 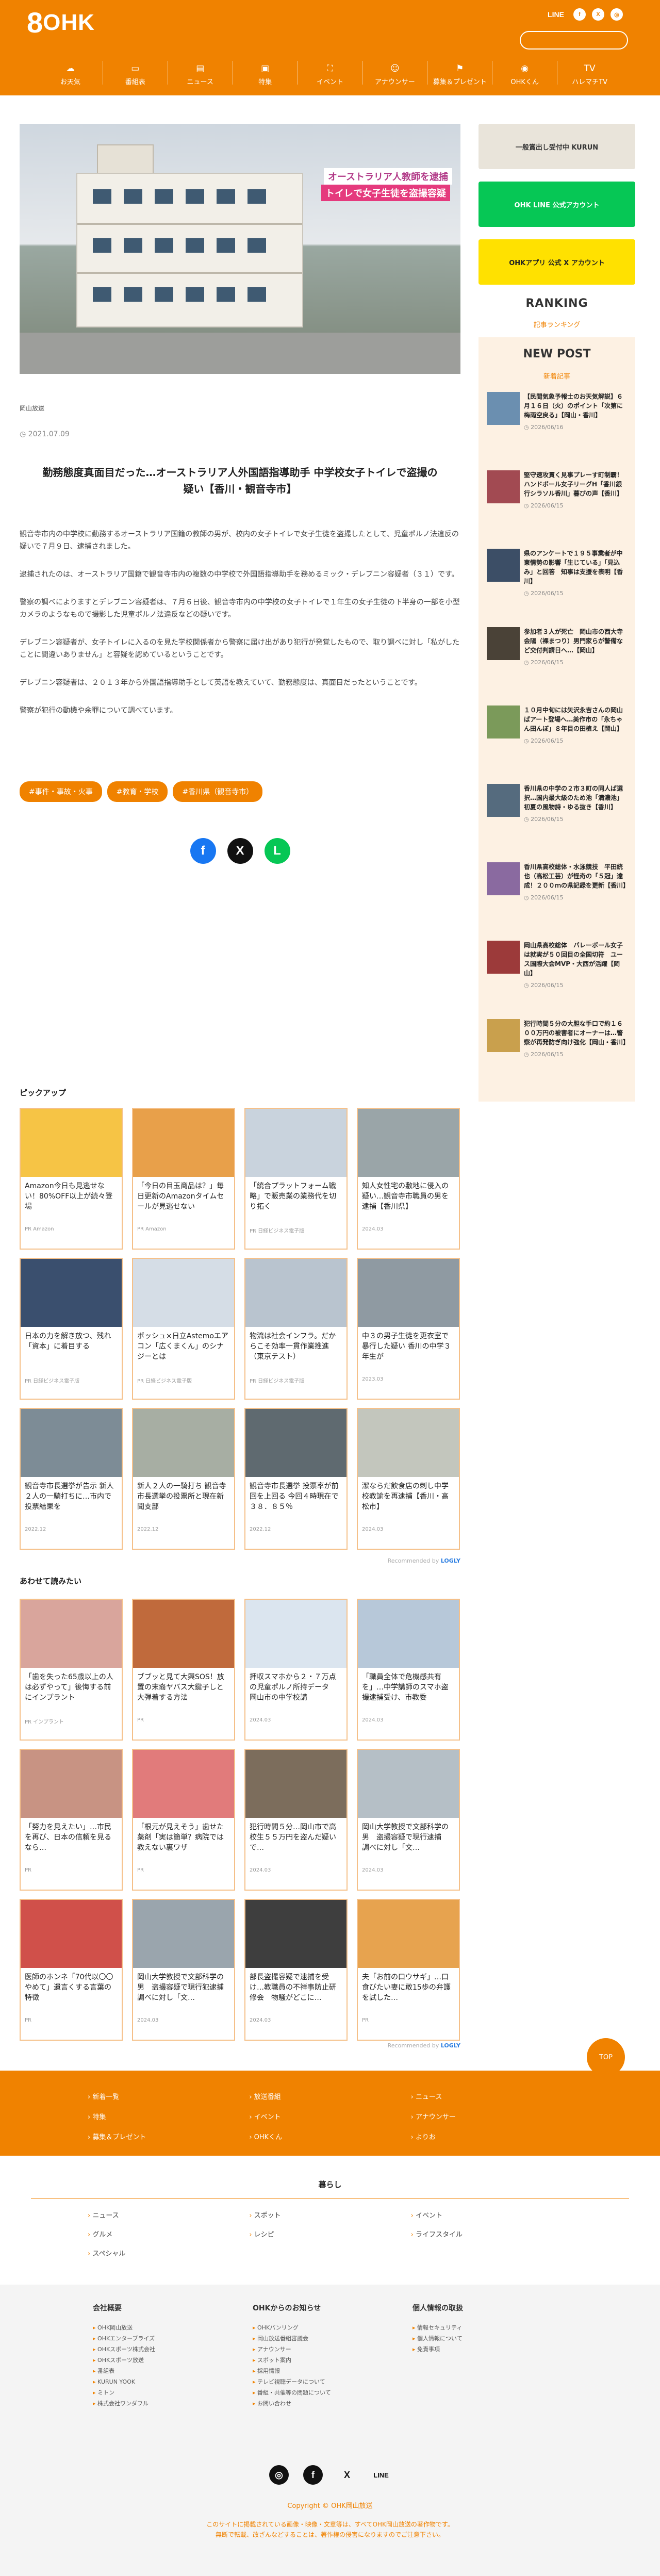 What do you see at coordinates (277, 851) in the screenshot?
I see `line-share-icon: L` at bounding box center [277, 851].